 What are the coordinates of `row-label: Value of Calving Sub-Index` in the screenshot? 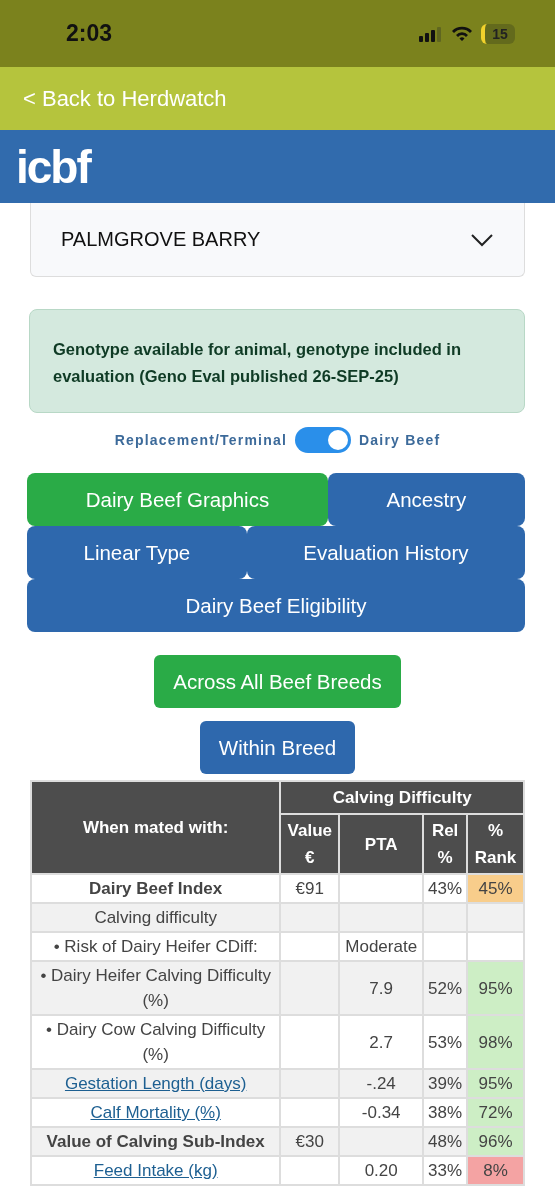 It's located at (156, 1141).